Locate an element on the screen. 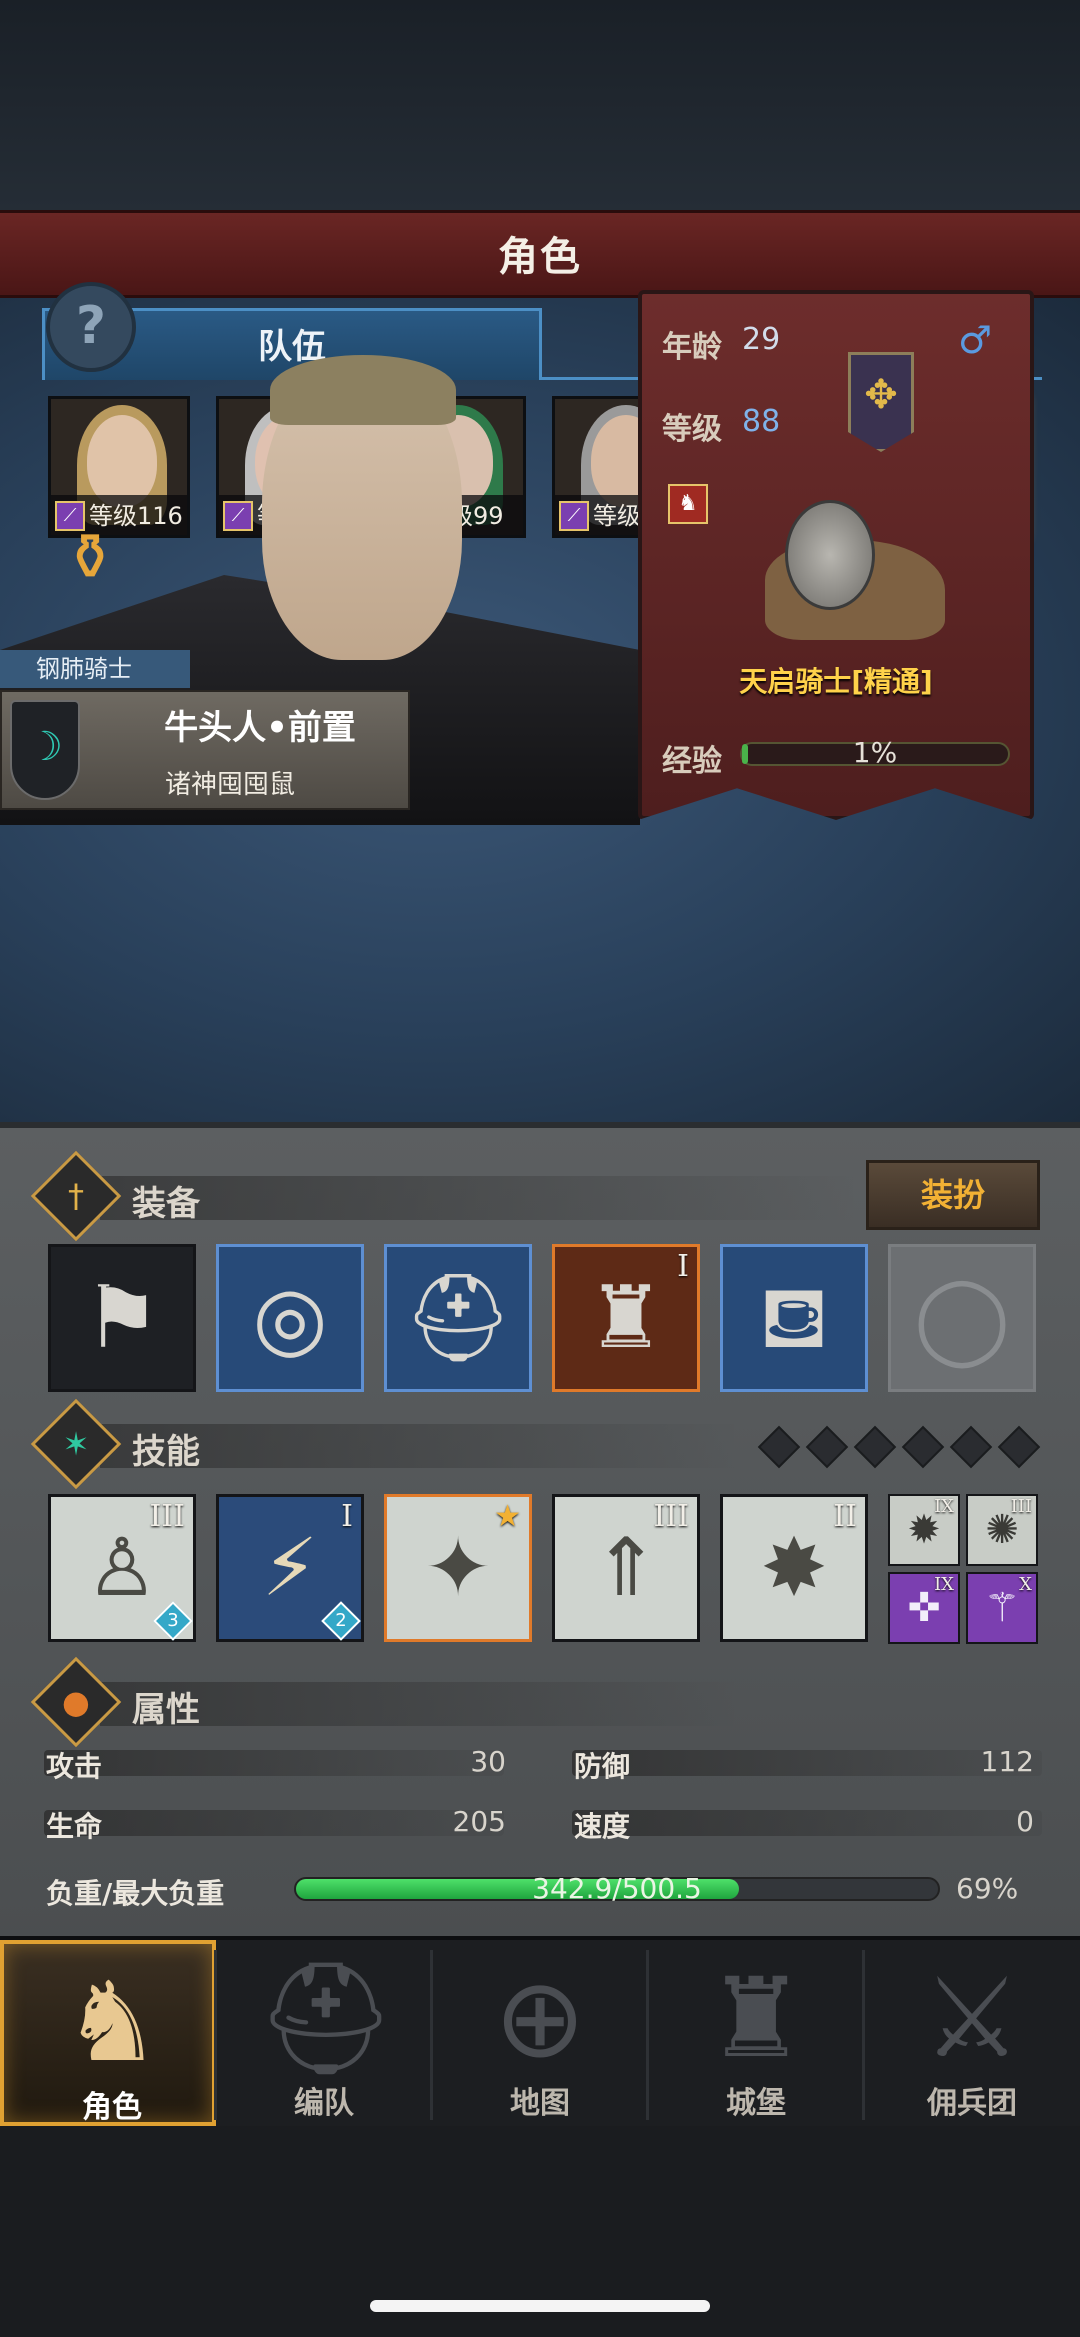 The height and width of the screenshot is (2337, 1080). shield-art is located at coordinates (830, 555).